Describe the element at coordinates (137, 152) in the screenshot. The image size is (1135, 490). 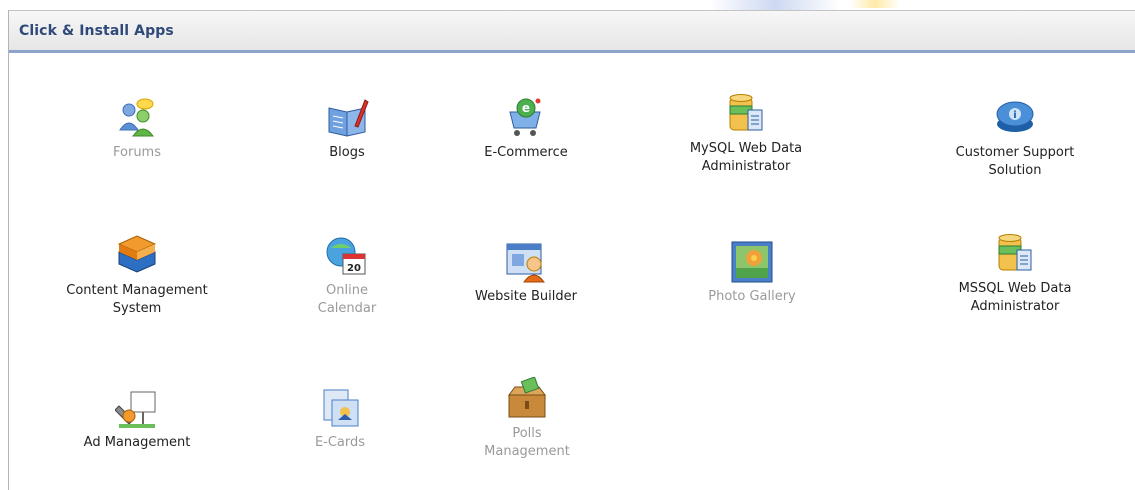
I see `app-label: Forums` at that location.